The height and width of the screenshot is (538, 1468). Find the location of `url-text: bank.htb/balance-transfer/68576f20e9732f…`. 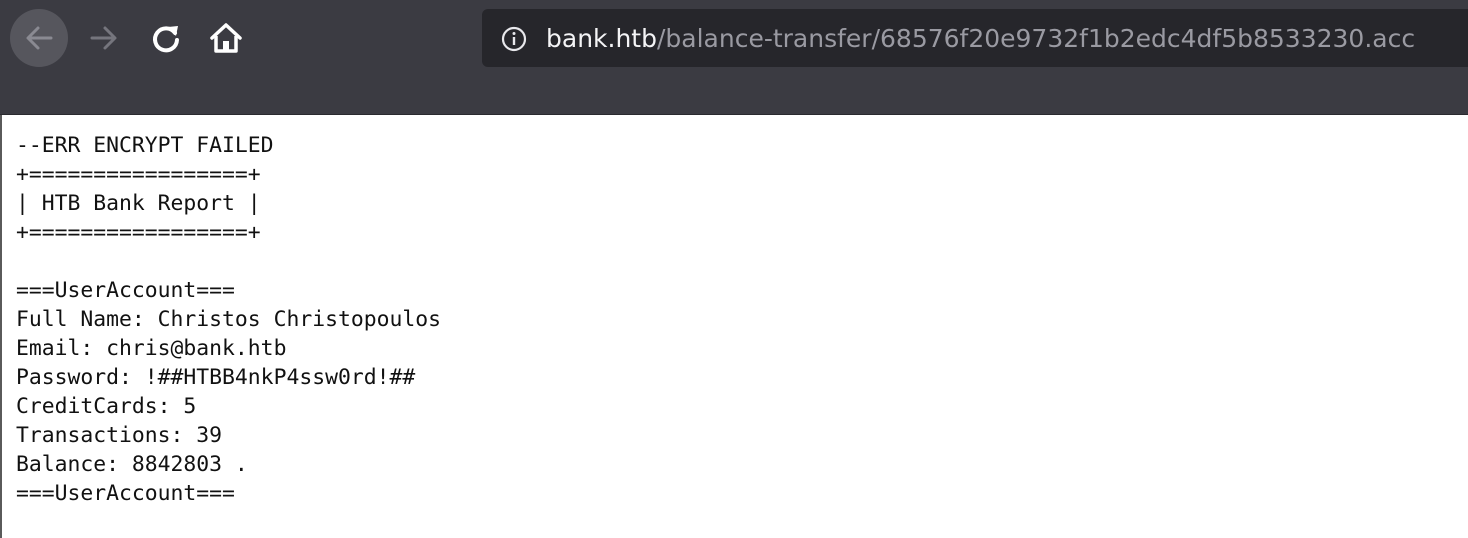

url-text: bank.htb/balance-transfer/68576f20e9732f… is located at coordinates (980, 39).